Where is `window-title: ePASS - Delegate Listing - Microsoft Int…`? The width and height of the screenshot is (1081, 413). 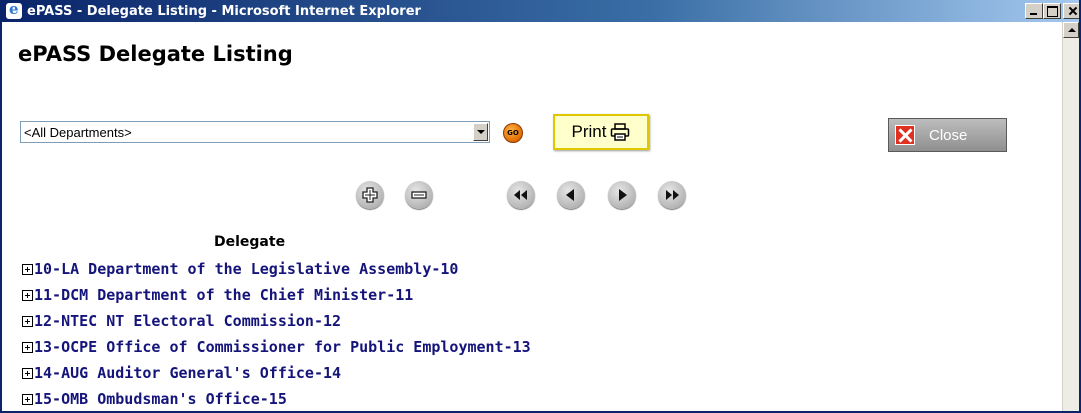 window-title: ePASS - Delegate Listing - Microsoft Int… is located at coordinates (224, 11).